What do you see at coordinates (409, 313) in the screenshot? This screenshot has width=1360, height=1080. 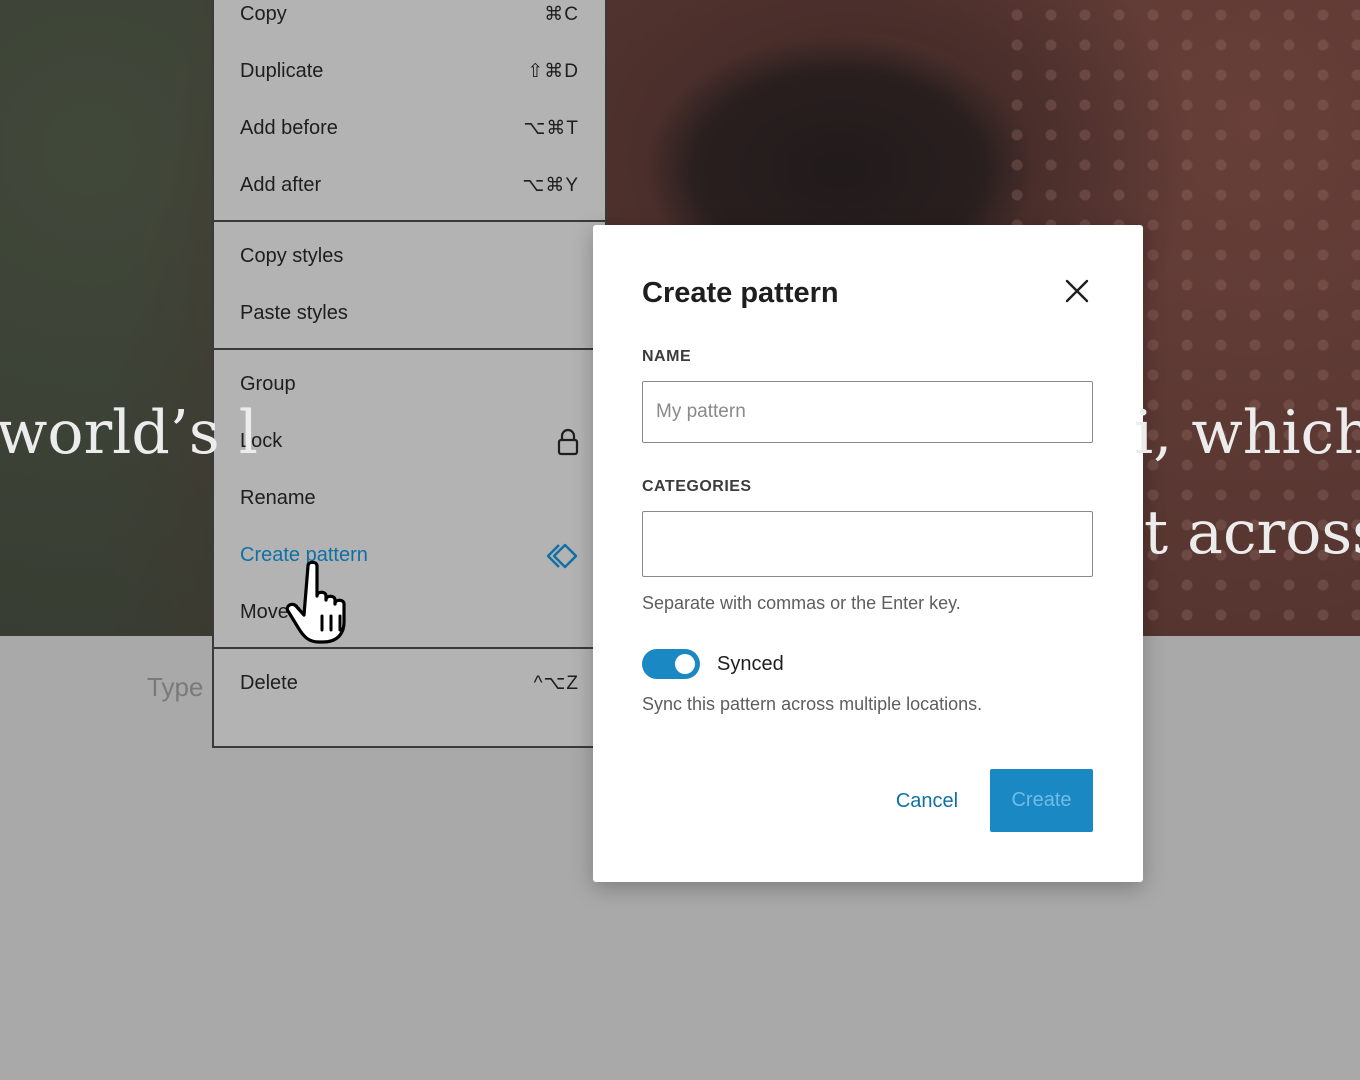 I see `menu-item-paste-styles: Paste styles` at bounding box center [409, 313].